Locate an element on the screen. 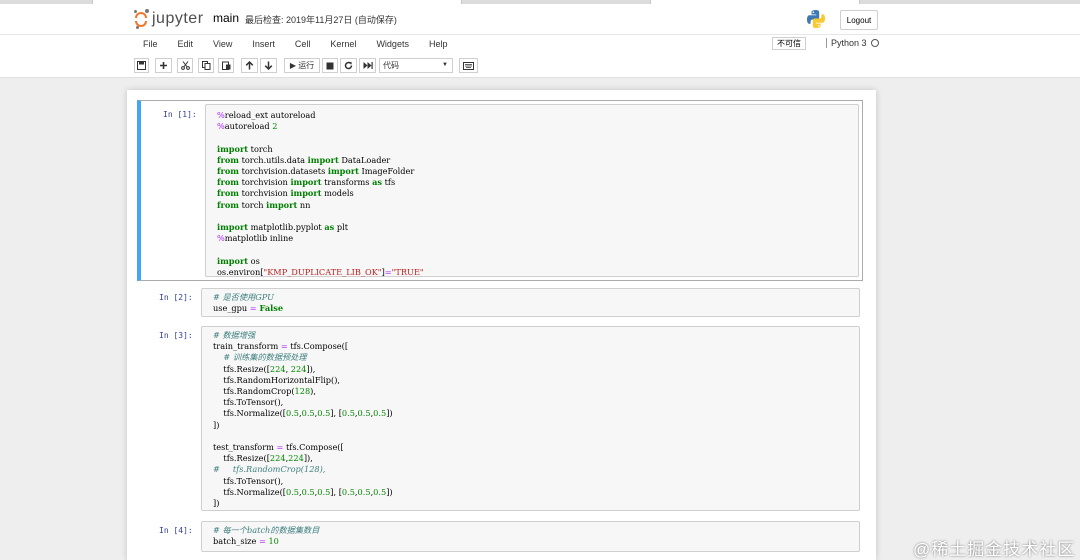 This screenshot has height=560, width=1080. checkpoint-status: 最后检查: 2019年11月27日 (自动保存) is located at coordinates (321, 20).